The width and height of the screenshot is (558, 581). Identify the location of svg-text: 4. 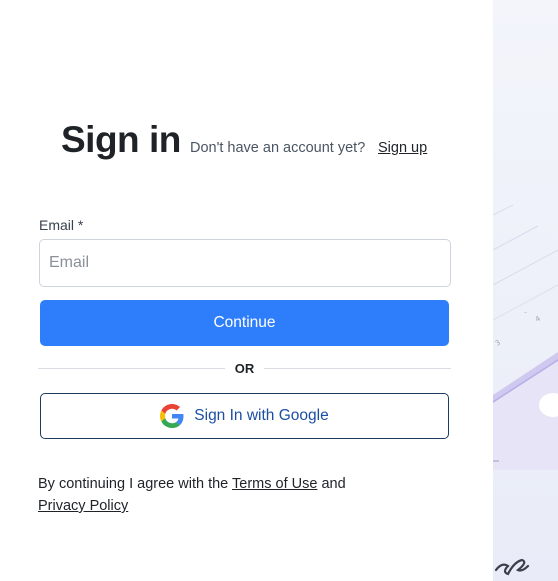
(538, 318).